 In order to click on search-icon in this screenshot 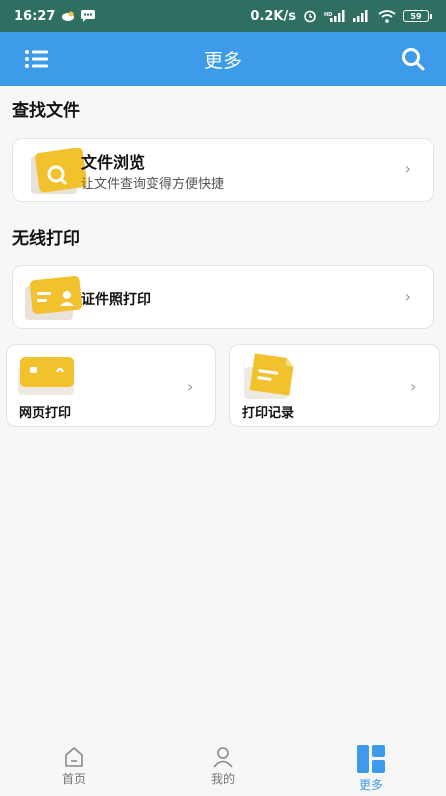, I will do `click(413, 59)`.